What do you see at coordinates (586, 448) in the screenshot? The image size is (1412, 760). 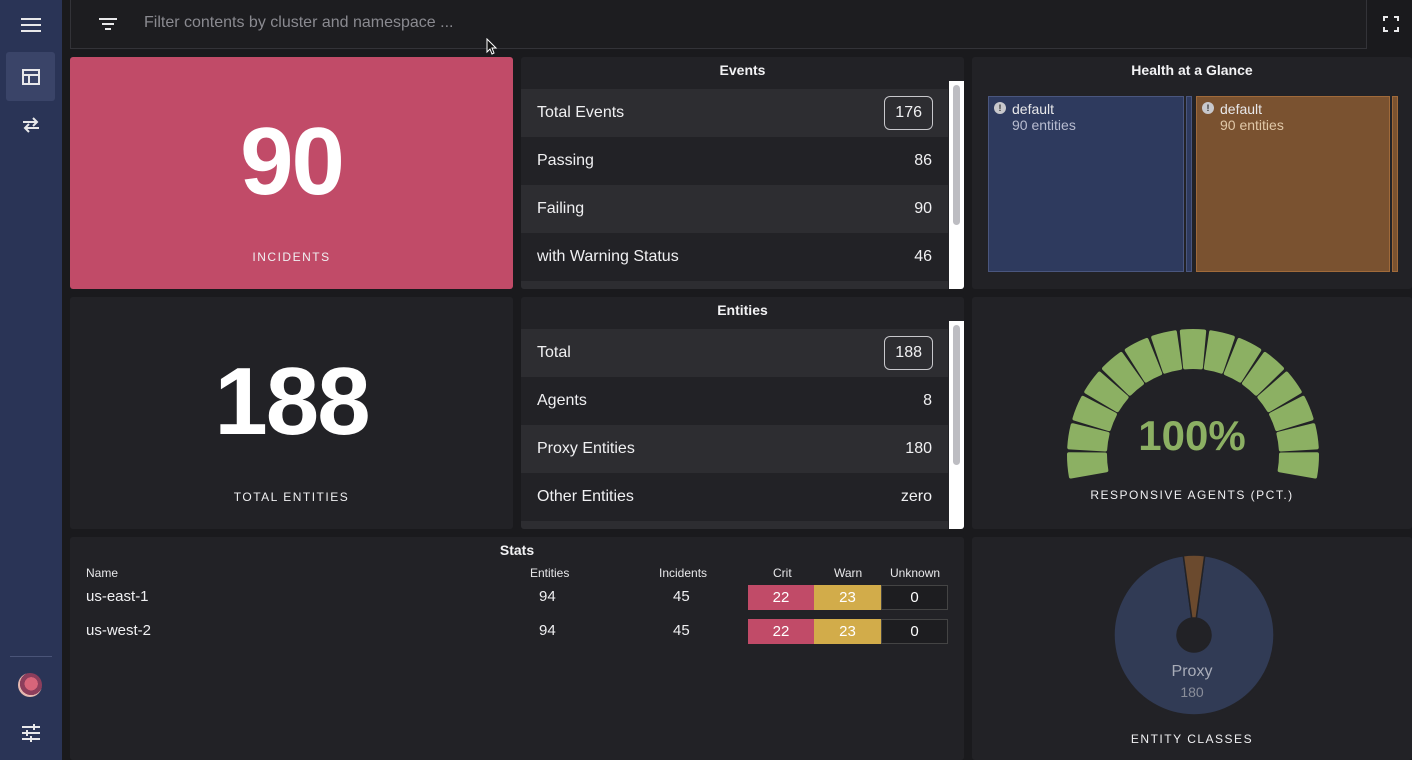 I see `row-label: Proxy Entities` at bounding box center [586, 448].